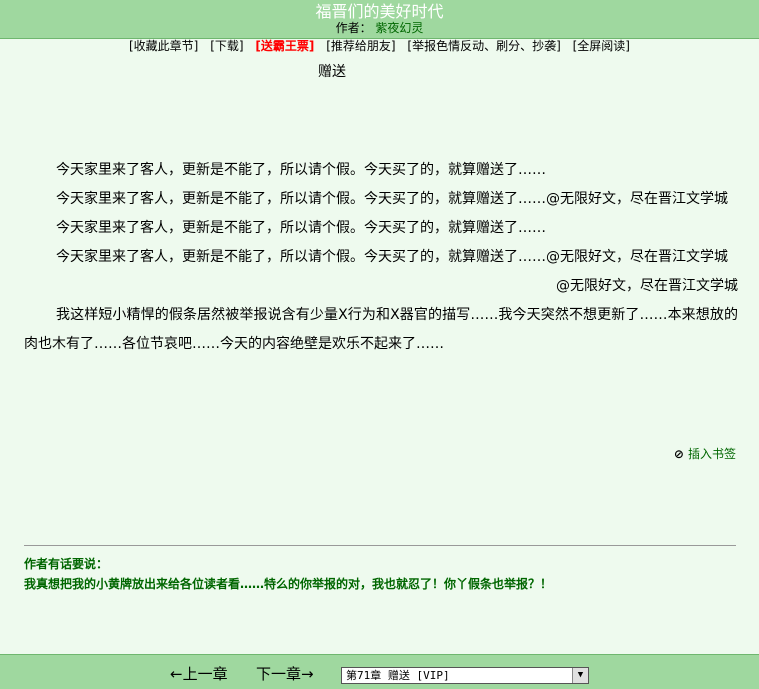 The height and width of the screenshot is (689, 759). What do you see at coordinates (353, 28) in the screenshot?
I see `author-label: 作者：` at bounding box center [353, 28].